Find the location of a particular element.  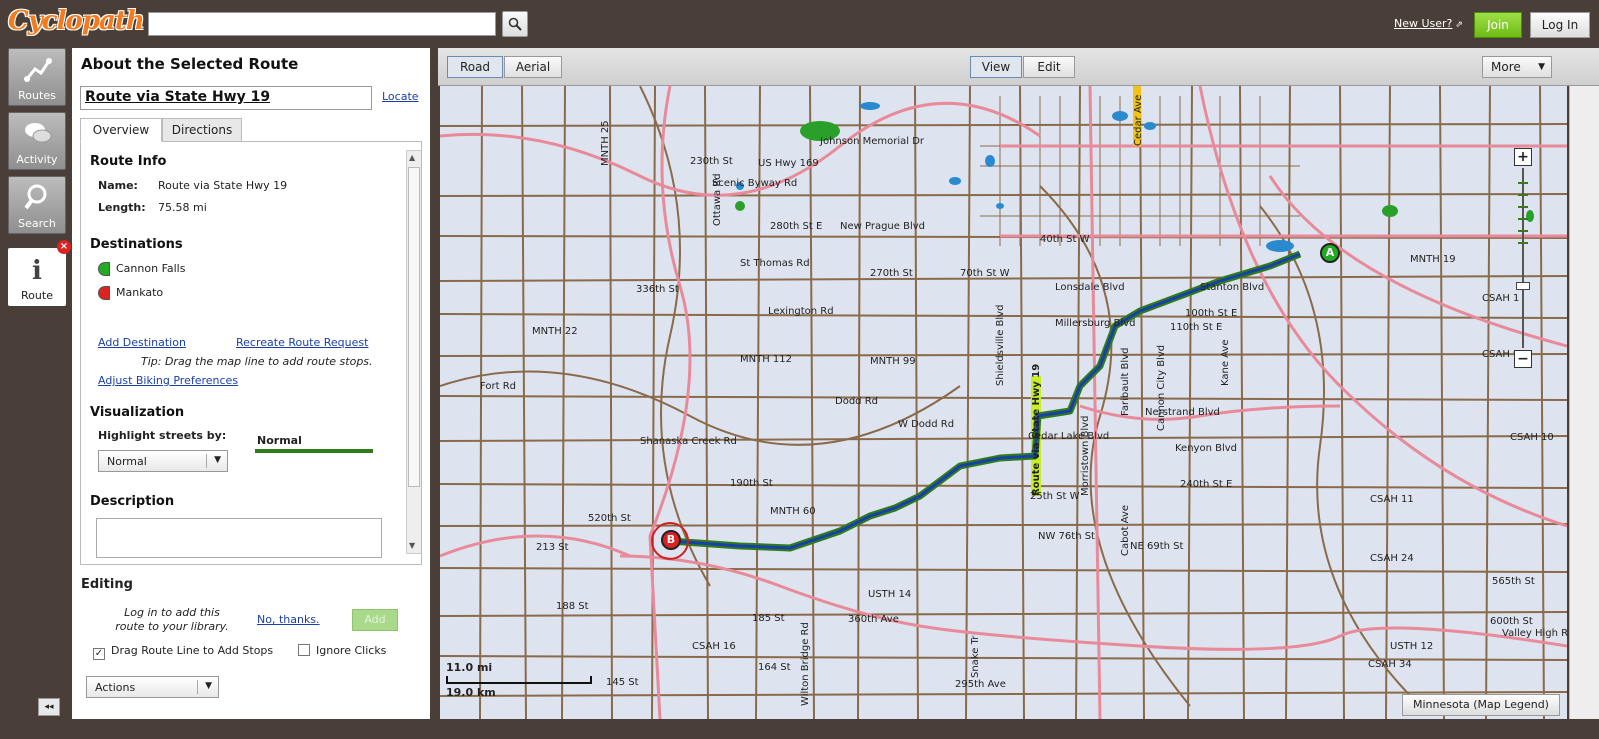

map-label: MNTH 19 is located at coordinates (1433, 259).